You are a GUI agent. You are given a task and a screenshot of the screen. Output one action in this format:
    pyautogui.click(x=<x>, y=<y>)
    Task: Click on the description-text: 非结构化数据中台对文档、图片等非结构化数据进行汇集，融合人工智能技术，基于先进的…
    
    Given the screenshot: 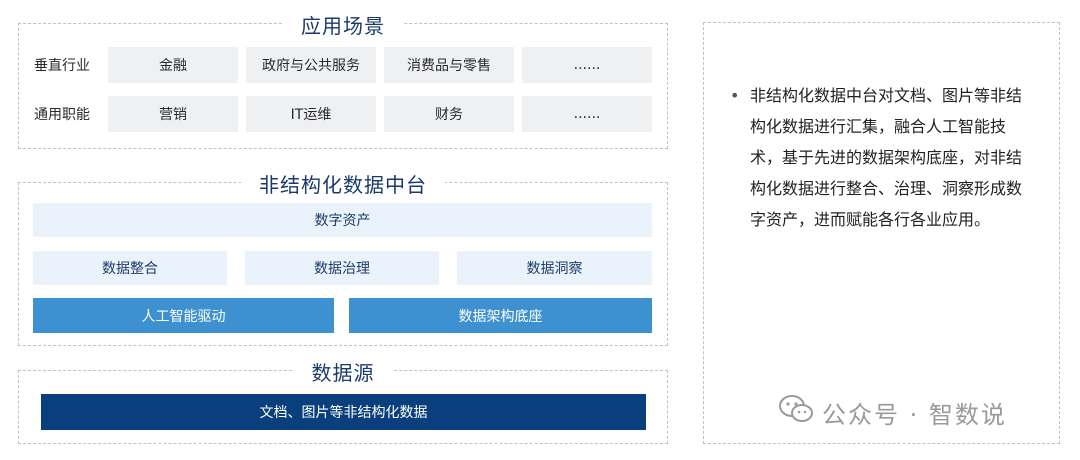 What is the action you would take?
    pyautogui.click(x=886, y=157)
    